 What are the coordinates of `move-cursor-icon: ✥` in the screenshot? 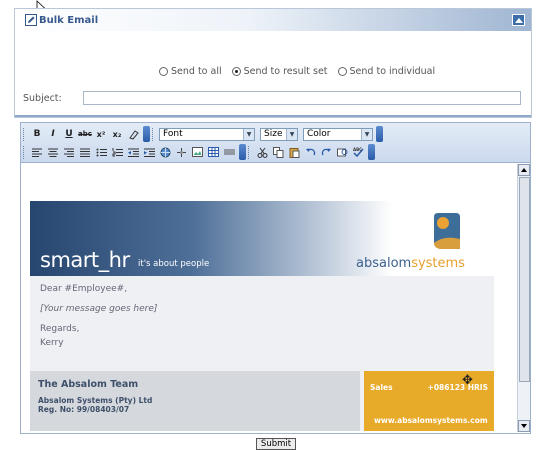 It's located at (467, 380).